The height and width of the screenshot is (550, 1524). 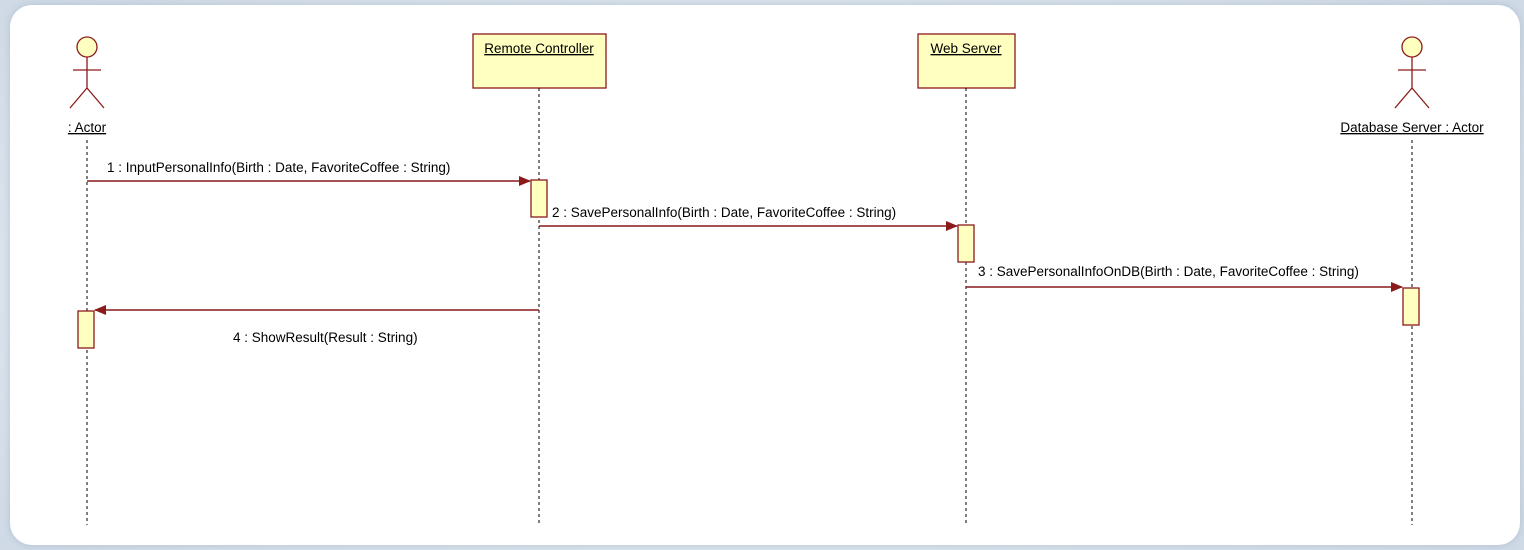 I want to click on activation-web-server, so click(x=966, y=243).